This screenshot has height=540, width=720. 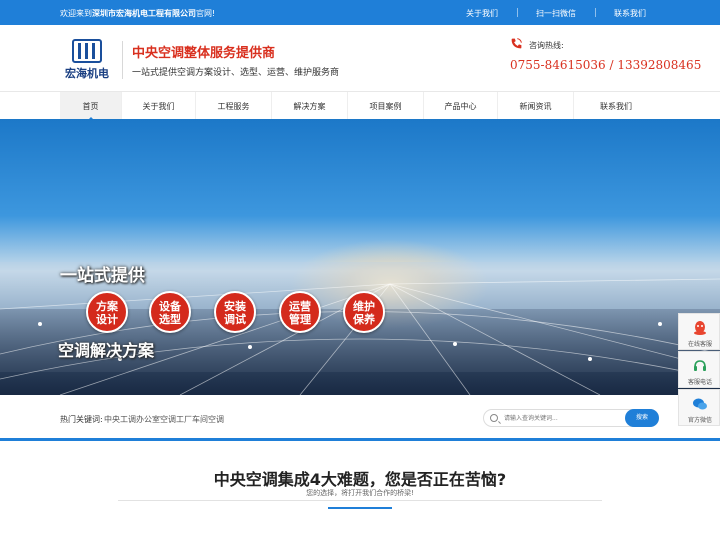 I want to click on banner-circle-design: 方案 设计, so click(x=107, y=312).